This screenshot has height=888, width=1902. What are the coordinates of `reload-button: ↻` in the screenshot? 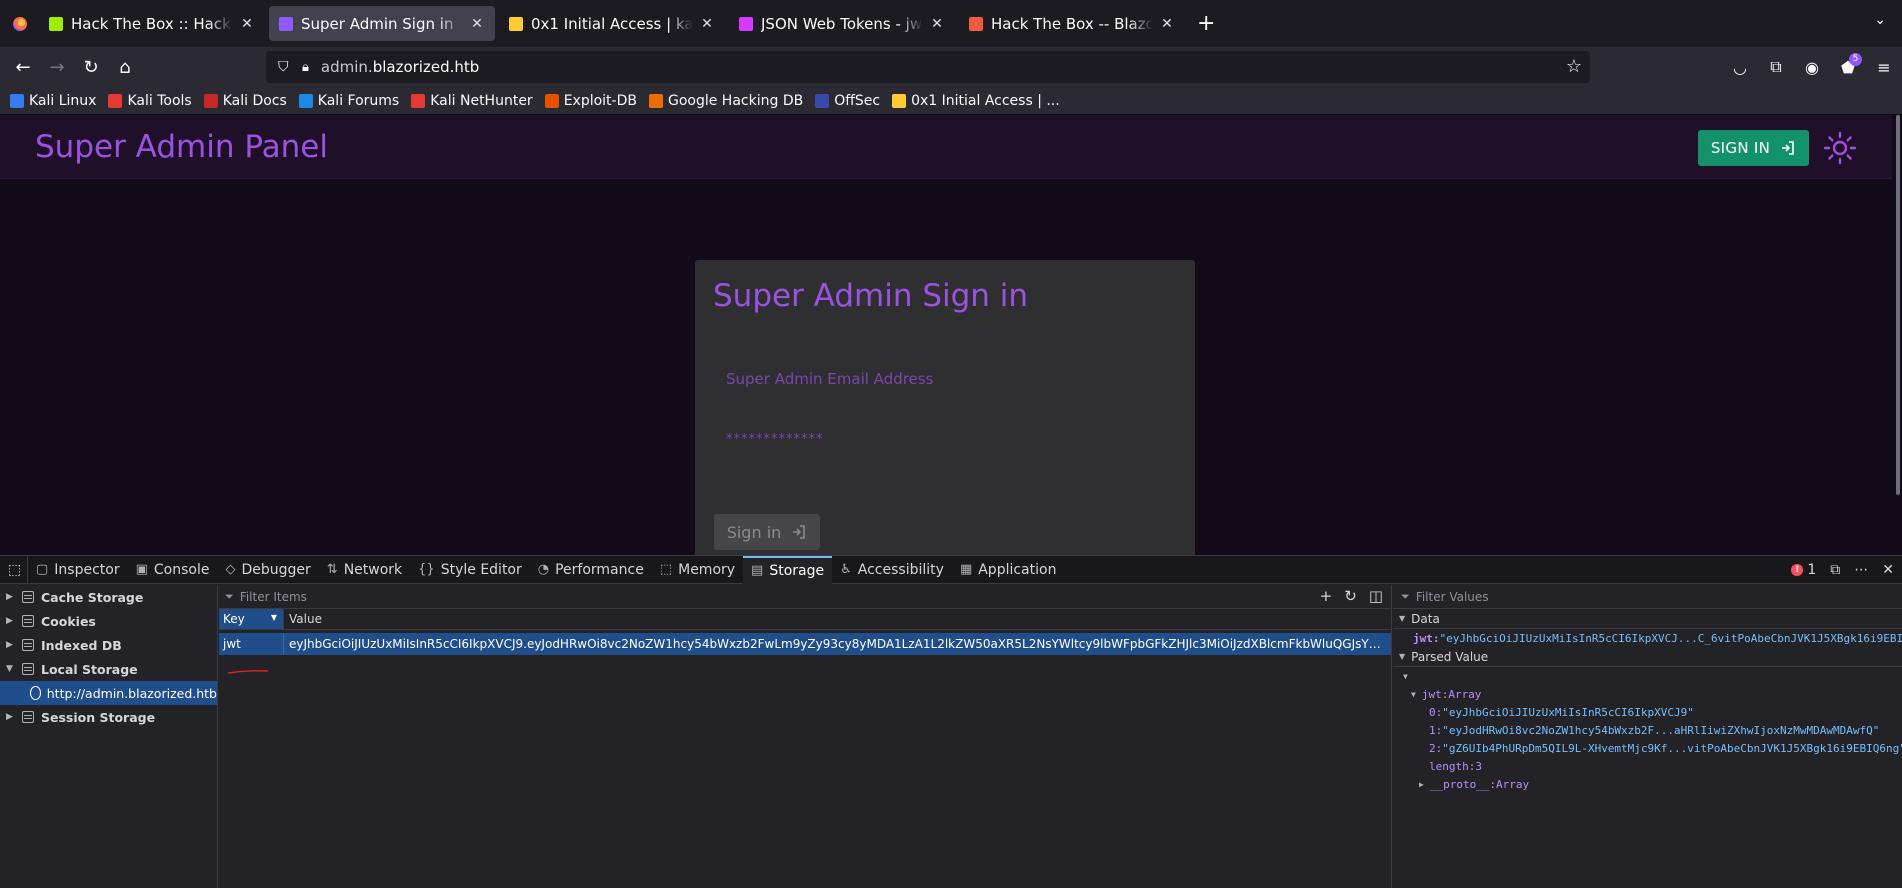 It's located at (91, 67).